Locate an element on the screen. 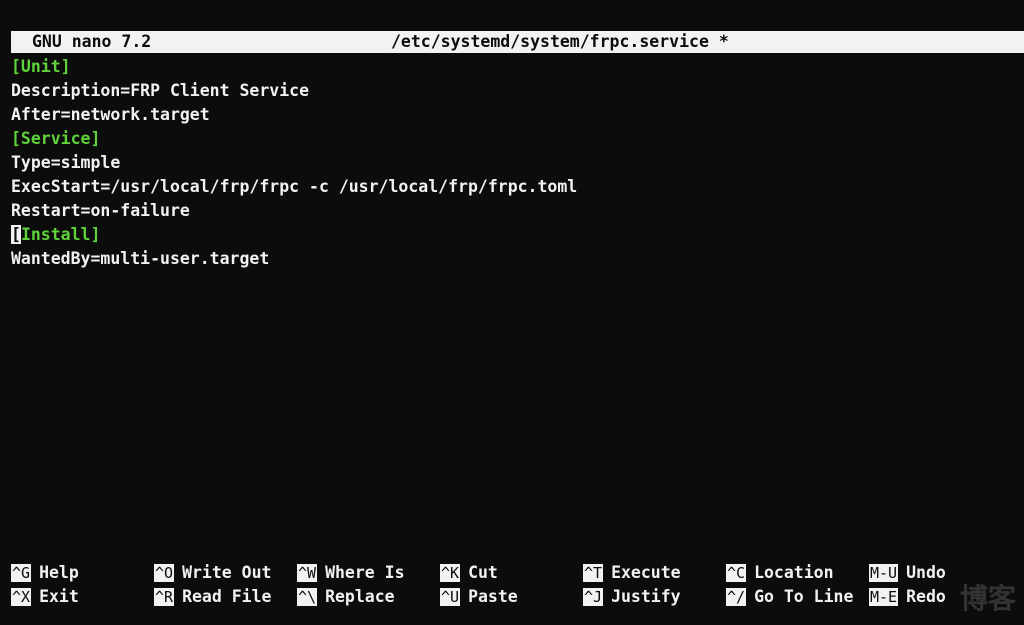 Image resolution: width=1024 pixels, height=625 pixels. shortcut-paste: ^U Paste is located at coordinates (479, 597).